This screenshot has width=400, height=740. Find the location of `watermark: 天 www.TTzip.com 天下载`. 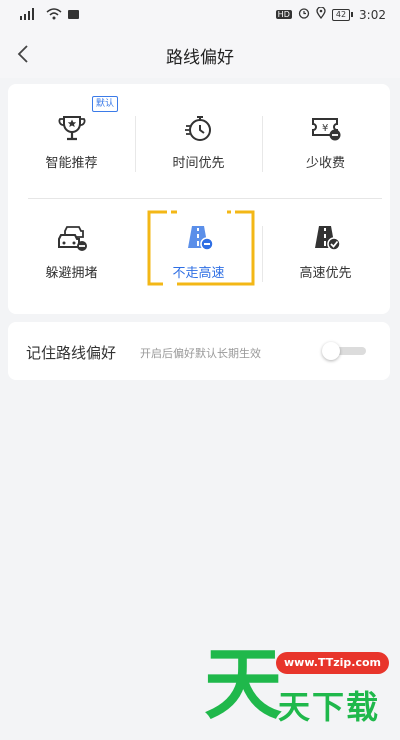

watermark: 天 www.TTzip.com 天下载 is located at coordinates (300, 690).